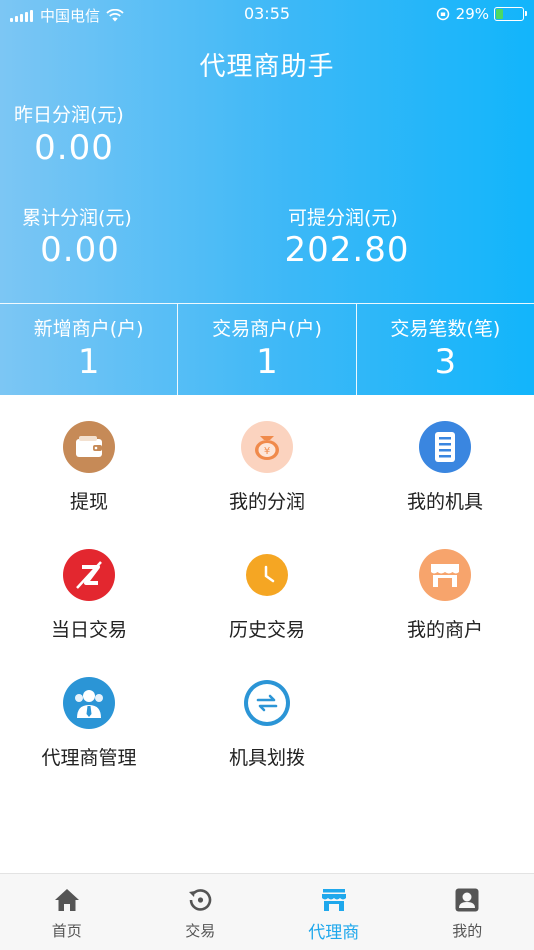 The height and width of the screenshot is (950, 534). Describe the element at coordinates (445, 447) in the screenshot. I see `device-icon` at that location.